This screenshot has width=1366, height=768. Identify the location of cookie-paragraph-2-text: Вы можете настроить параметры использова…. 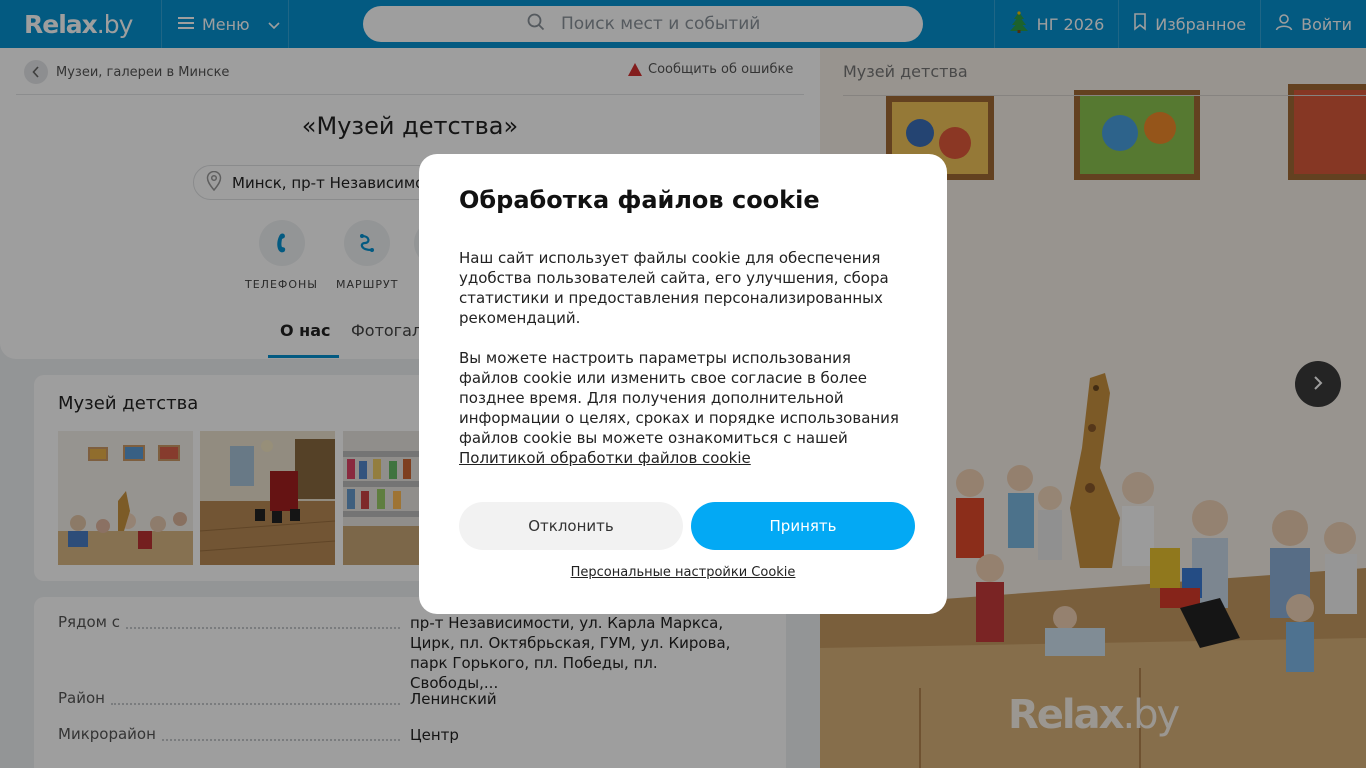
(679, 398).